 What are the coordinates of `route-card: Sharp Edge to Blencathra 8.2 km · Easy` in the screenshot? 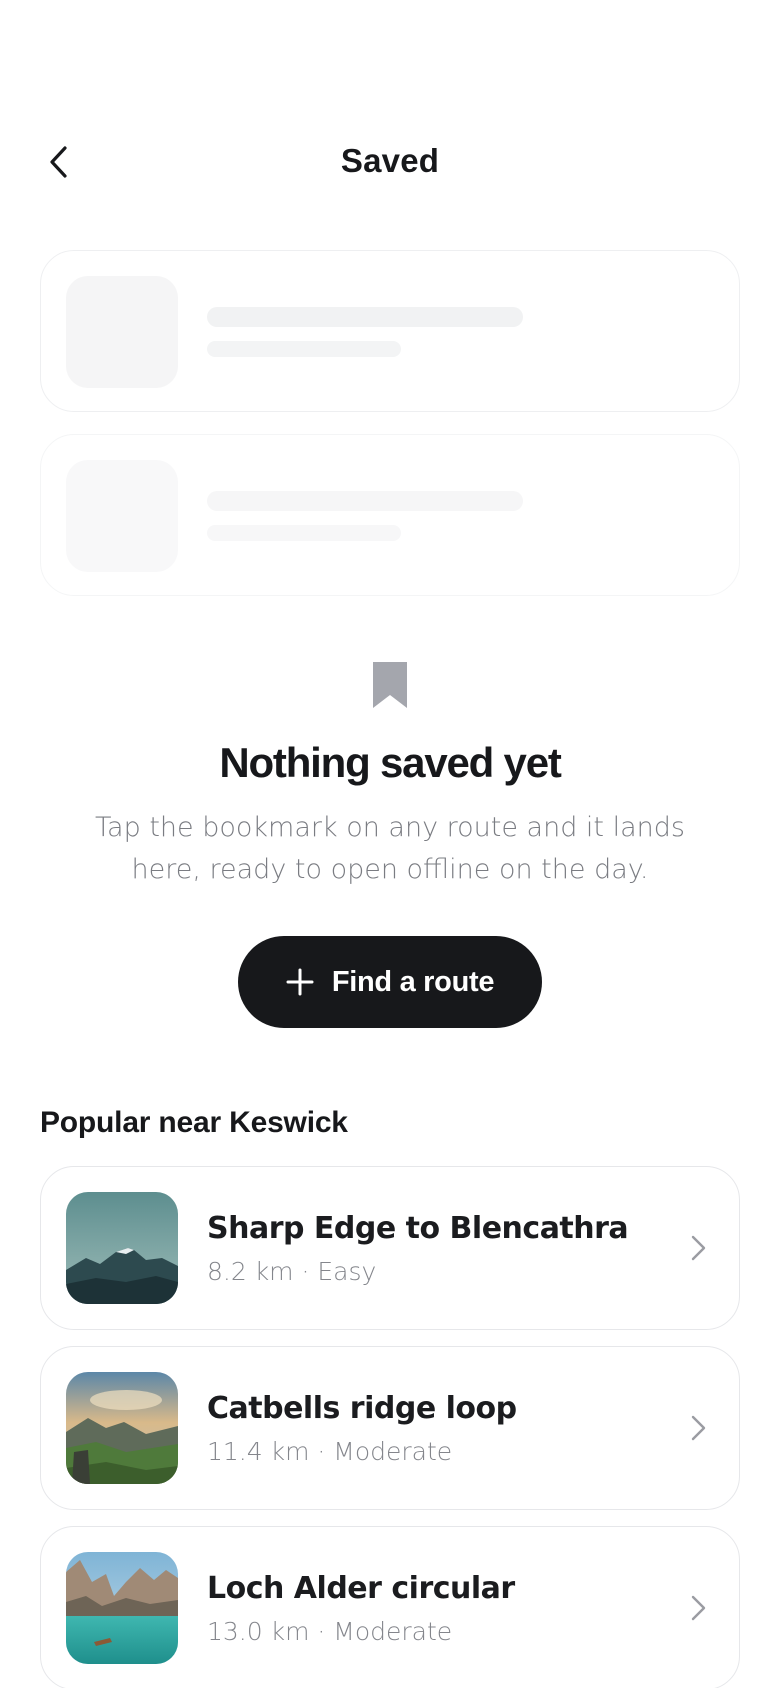 It's located at (390, 1248).